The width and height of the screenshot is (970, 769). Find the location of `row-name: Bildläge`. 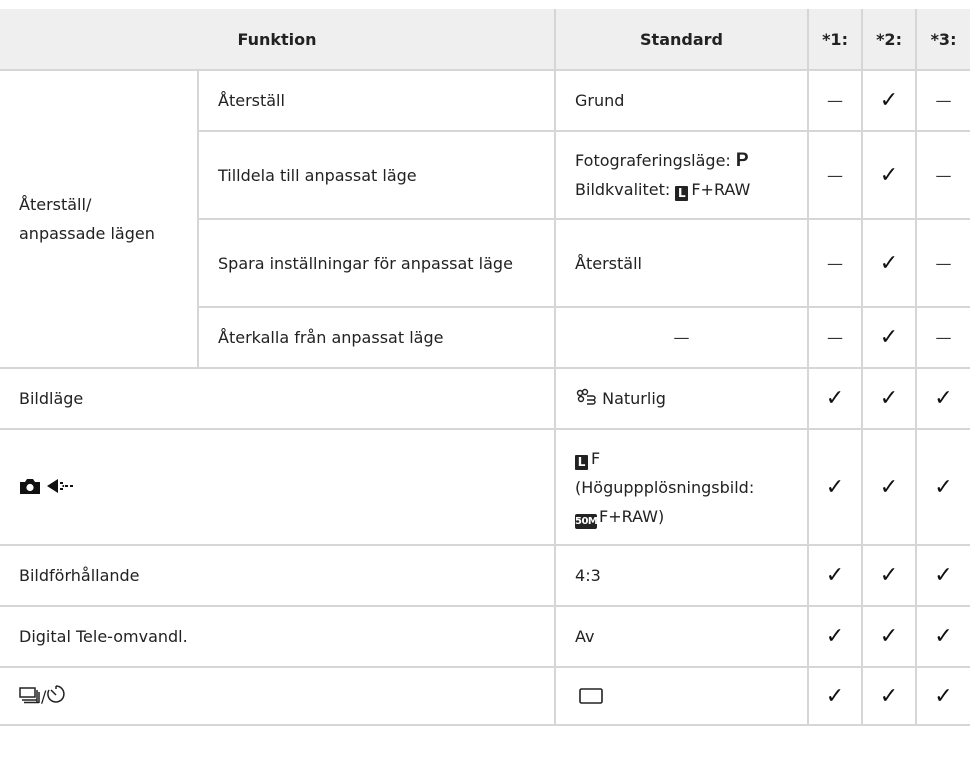

row-name: Bildläge is located at coordinates (278, 398).